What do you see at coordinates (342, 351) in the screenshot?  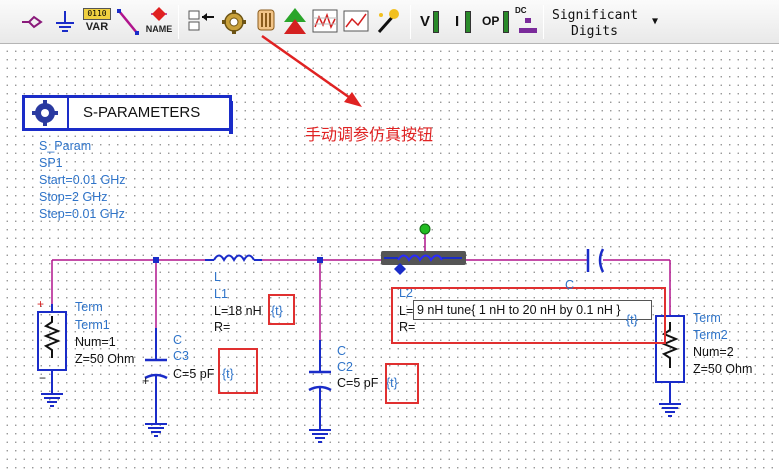 I see `c2-type: C` at bounding box center [342, 351].